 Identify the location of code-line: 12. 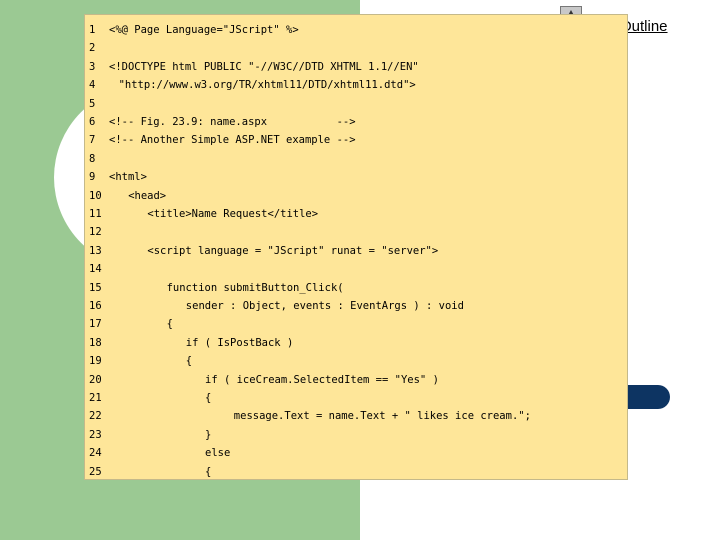
(355, 232).